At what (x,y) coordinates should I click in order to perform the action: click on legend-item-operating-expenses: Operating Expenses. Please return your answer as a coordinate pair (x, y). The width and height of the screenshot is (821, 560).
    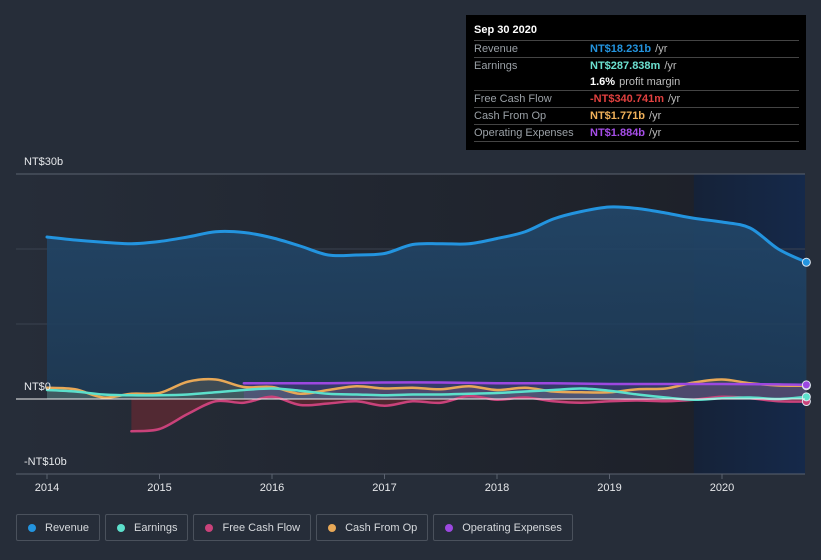
    Looking at the image, I should click on (503, 527).